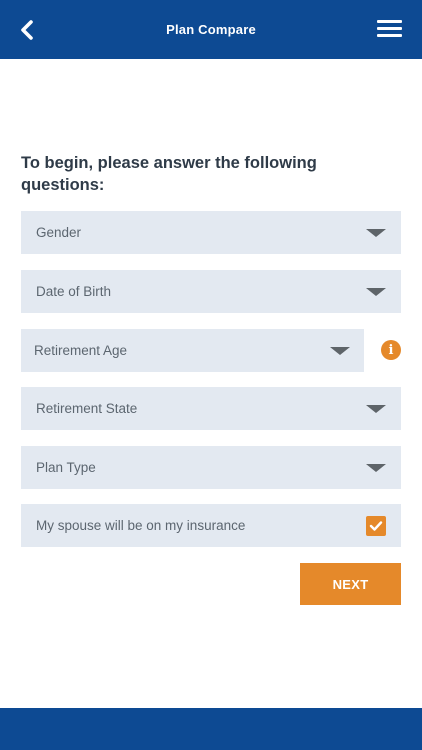  I want to click on gender-label: Gender, so click(59, 232).